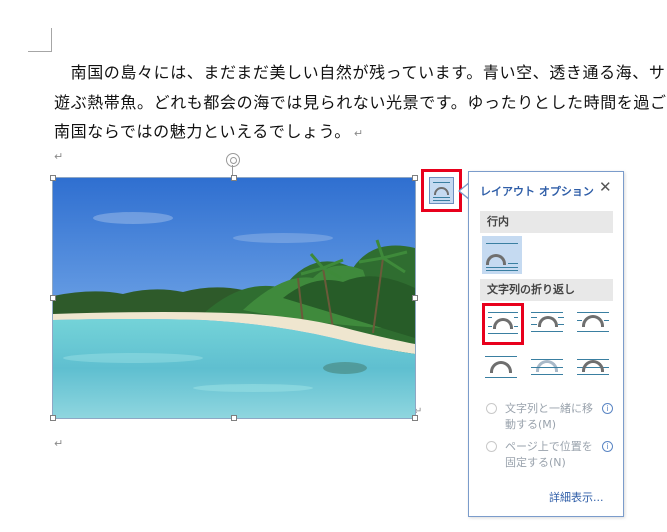 The width and height of the screenshot is (667, 532). Describe the element at coordinates (202, 131) in the screenshot. I see `document-line-3-text: 南国ならではの魅力といえるでしょう。` at that location.